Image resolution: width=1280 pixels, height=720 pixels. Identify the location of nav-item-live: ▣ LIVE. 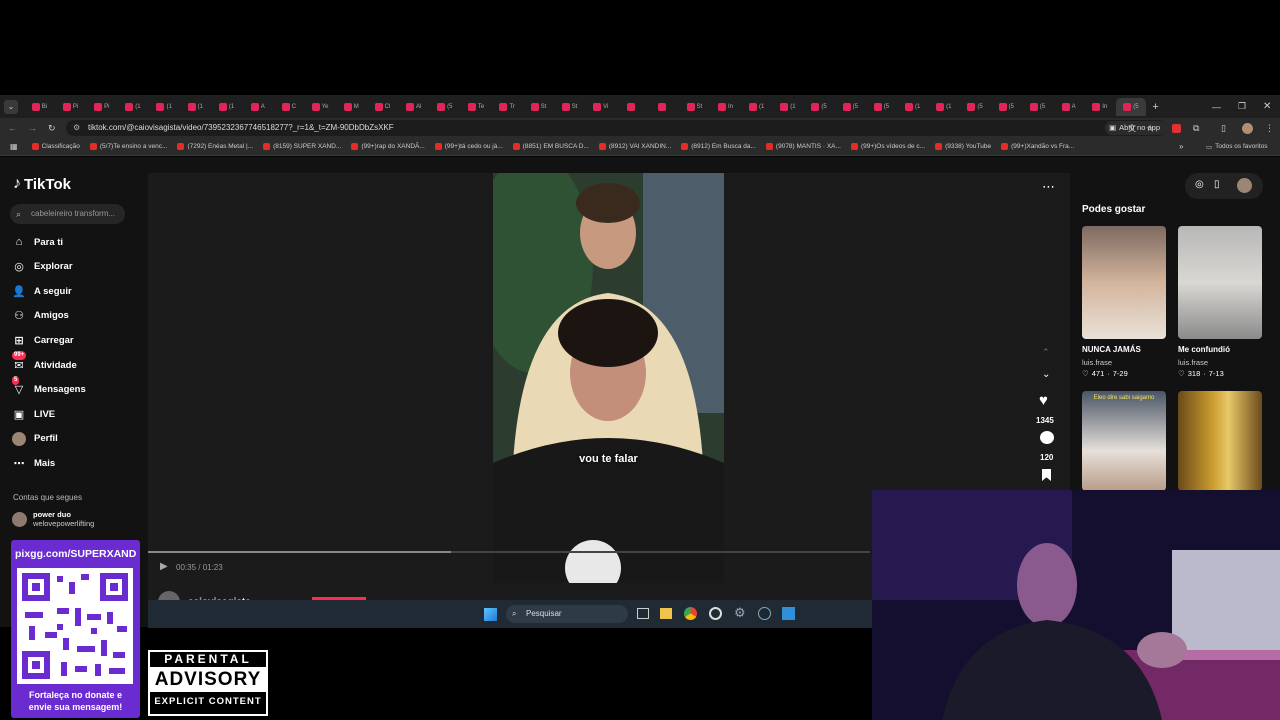
(33, 414).